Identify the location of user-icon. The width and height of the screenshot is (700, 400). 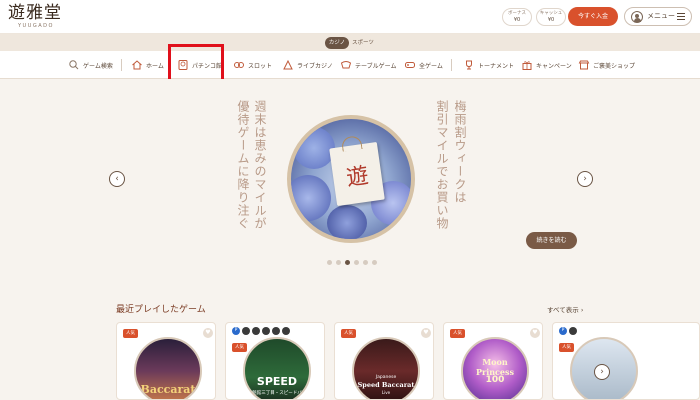
(637, 17).